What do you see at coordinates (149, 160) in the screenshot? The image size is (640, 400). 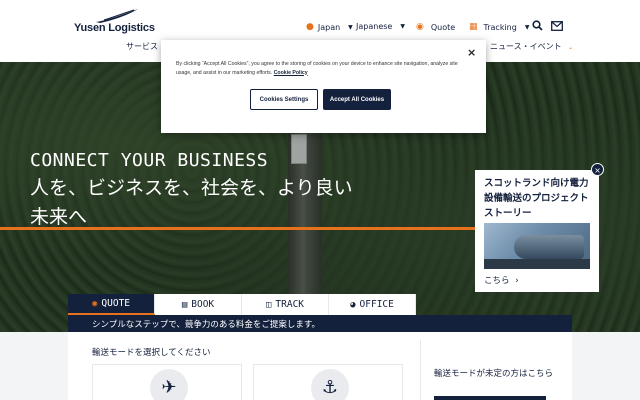 I see `hero-headline-en: CONNECT YOUR BUSINESS` at bounding box center [149, 160].